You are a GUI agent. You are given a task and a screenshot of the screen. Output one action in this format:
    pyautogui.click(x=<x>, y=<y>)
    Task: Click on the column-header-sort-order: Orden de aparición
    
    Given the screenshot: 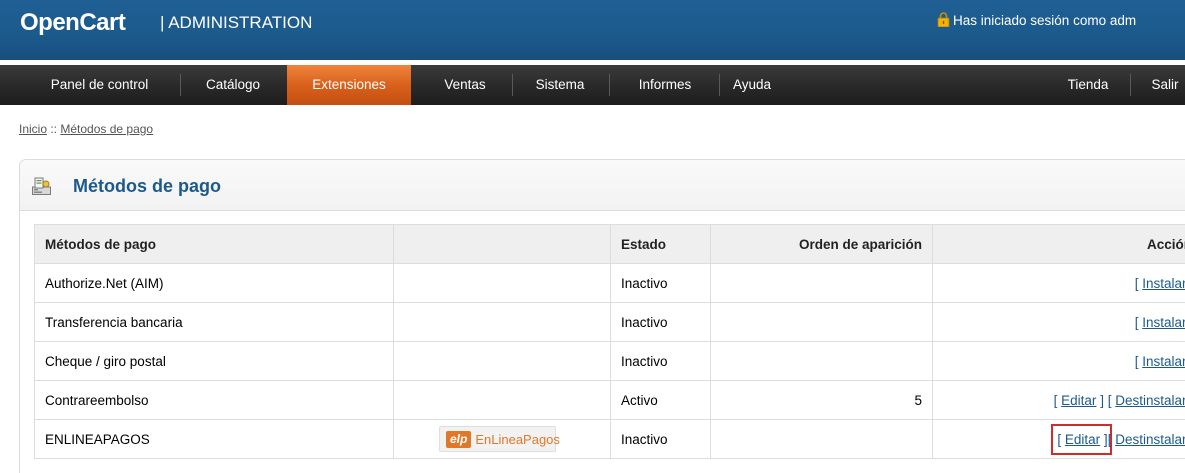 What is the action you would take?
    pyautogui.click(x=821, y=244)
    